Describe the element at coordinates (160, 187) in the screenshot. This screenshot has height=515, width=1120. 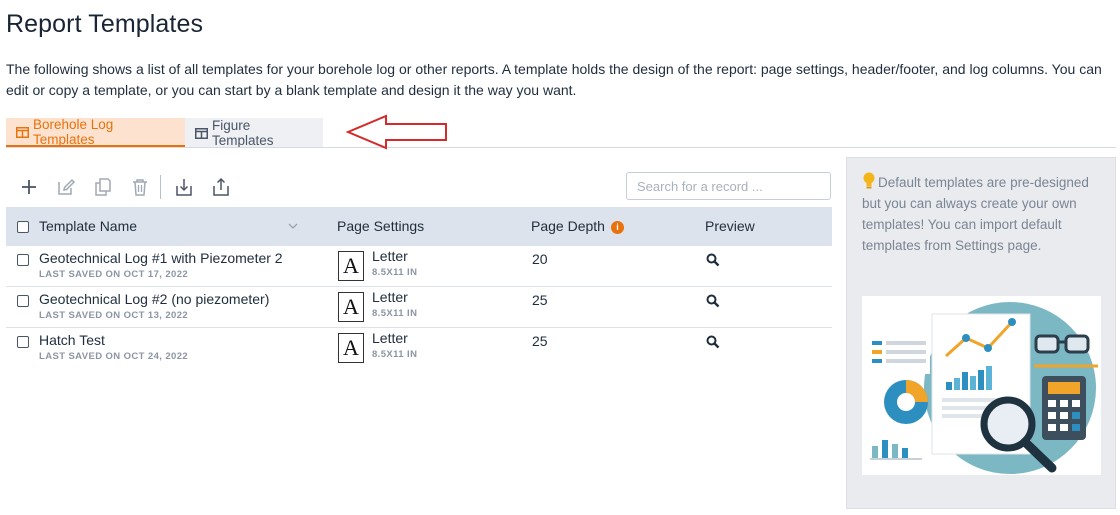
I see `toolbar-separator` at that location.